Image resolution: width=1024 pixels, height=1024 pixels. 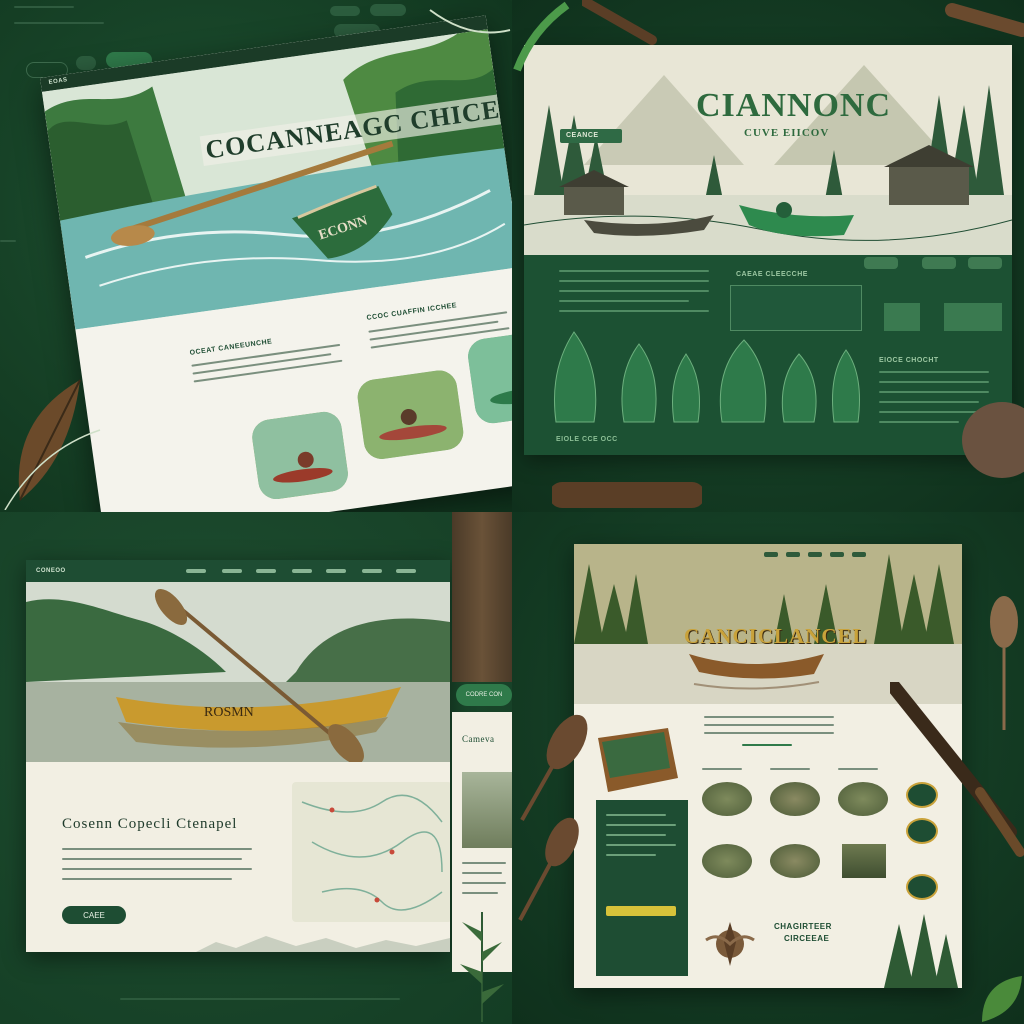 I want to click on pine-trees-illustration, so click(x=921, y=951).